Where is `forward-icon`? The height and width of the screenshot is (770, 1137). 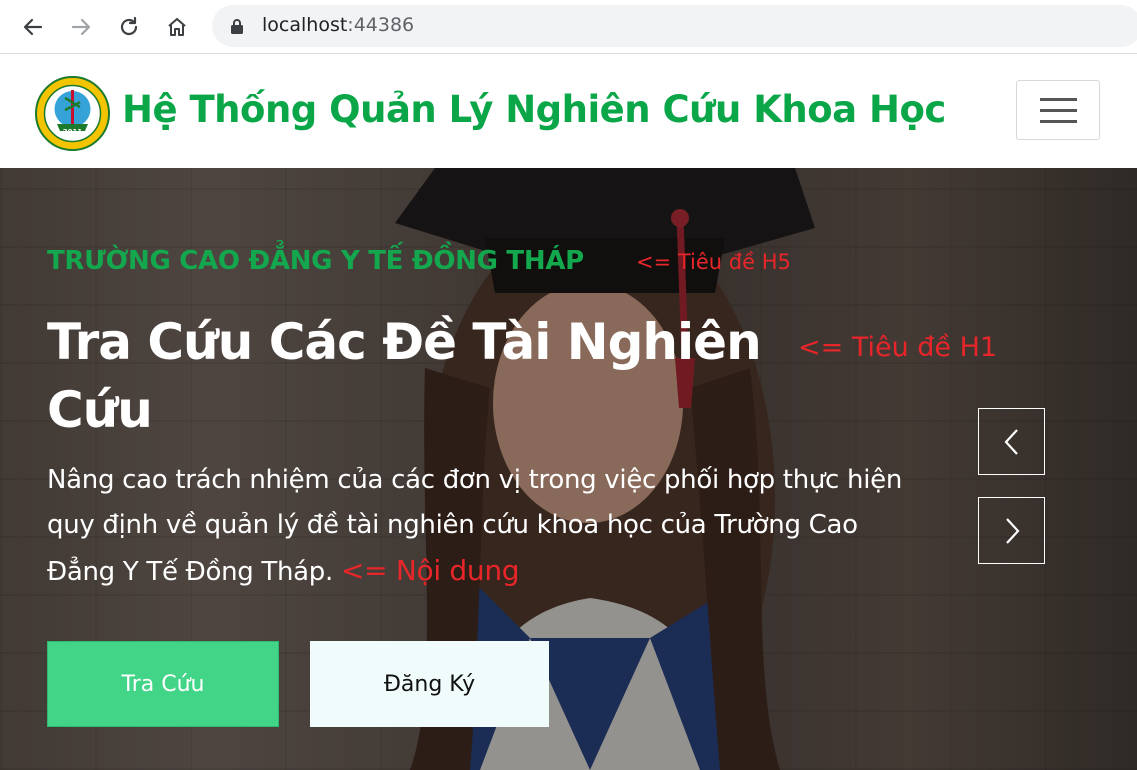 forward-icon is located at coordinates (81, 27).